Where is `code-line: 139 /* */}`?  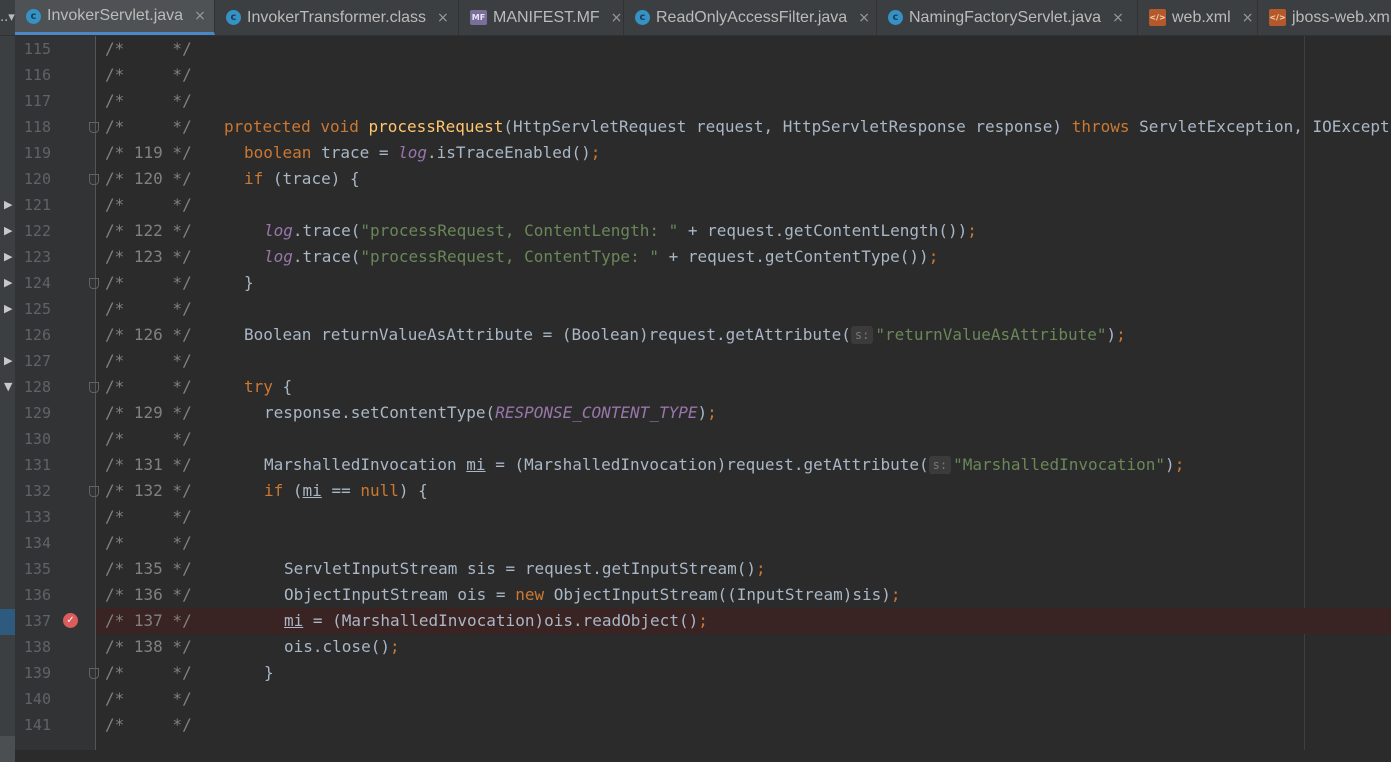
code-line: 139 /* */} is located at coordinates (695, 673).